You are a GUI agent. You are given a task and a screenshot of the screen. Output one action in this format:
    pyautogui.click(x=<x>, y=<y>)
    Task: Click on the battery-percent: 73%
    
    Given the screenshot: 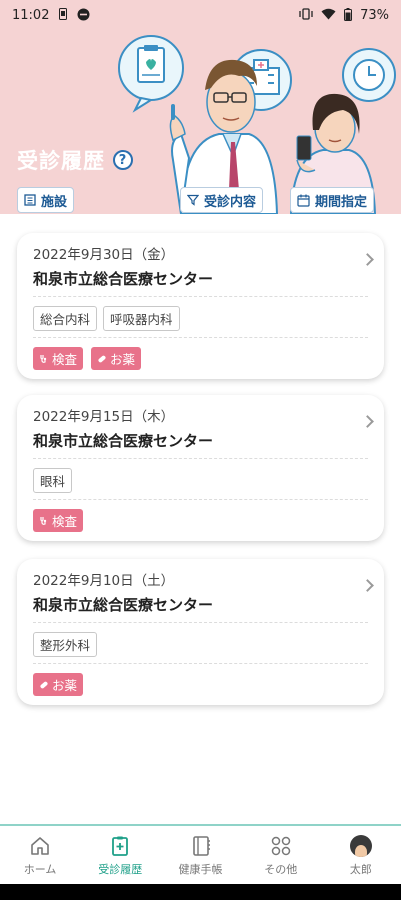 What is the action you would take?
    pyautogui.click(x=374, y=15)
    